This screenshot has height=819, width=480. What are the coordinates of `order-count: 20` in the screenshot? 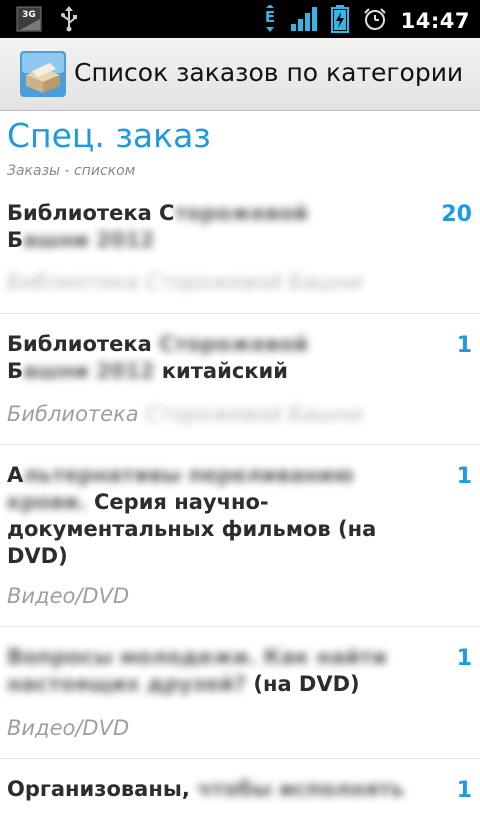 It's located at (456, 214).